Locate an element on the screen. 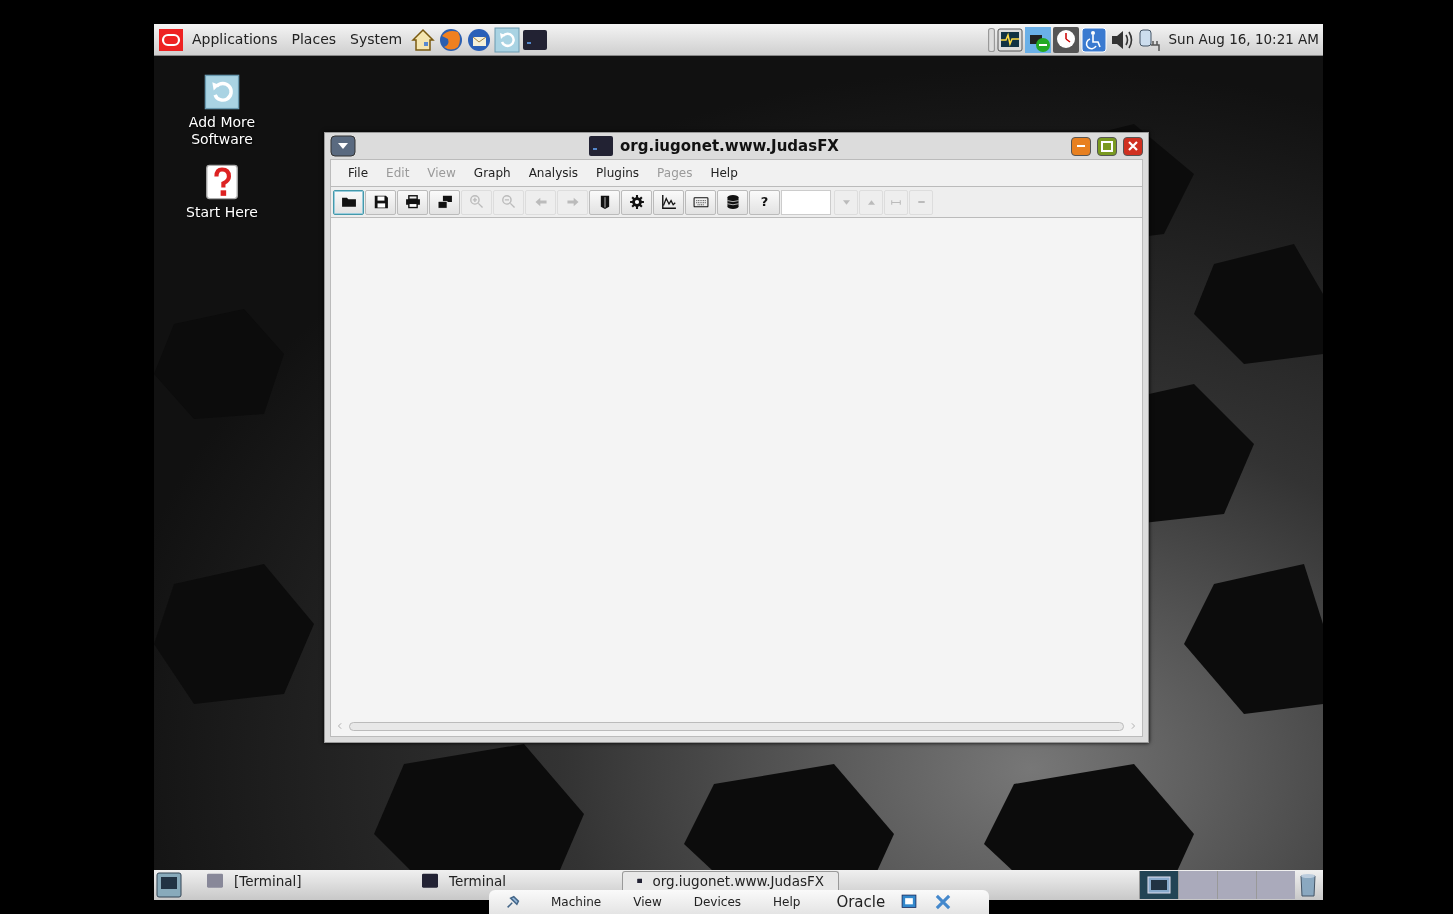  fit-width-icon is located at coordinates (896, 202).